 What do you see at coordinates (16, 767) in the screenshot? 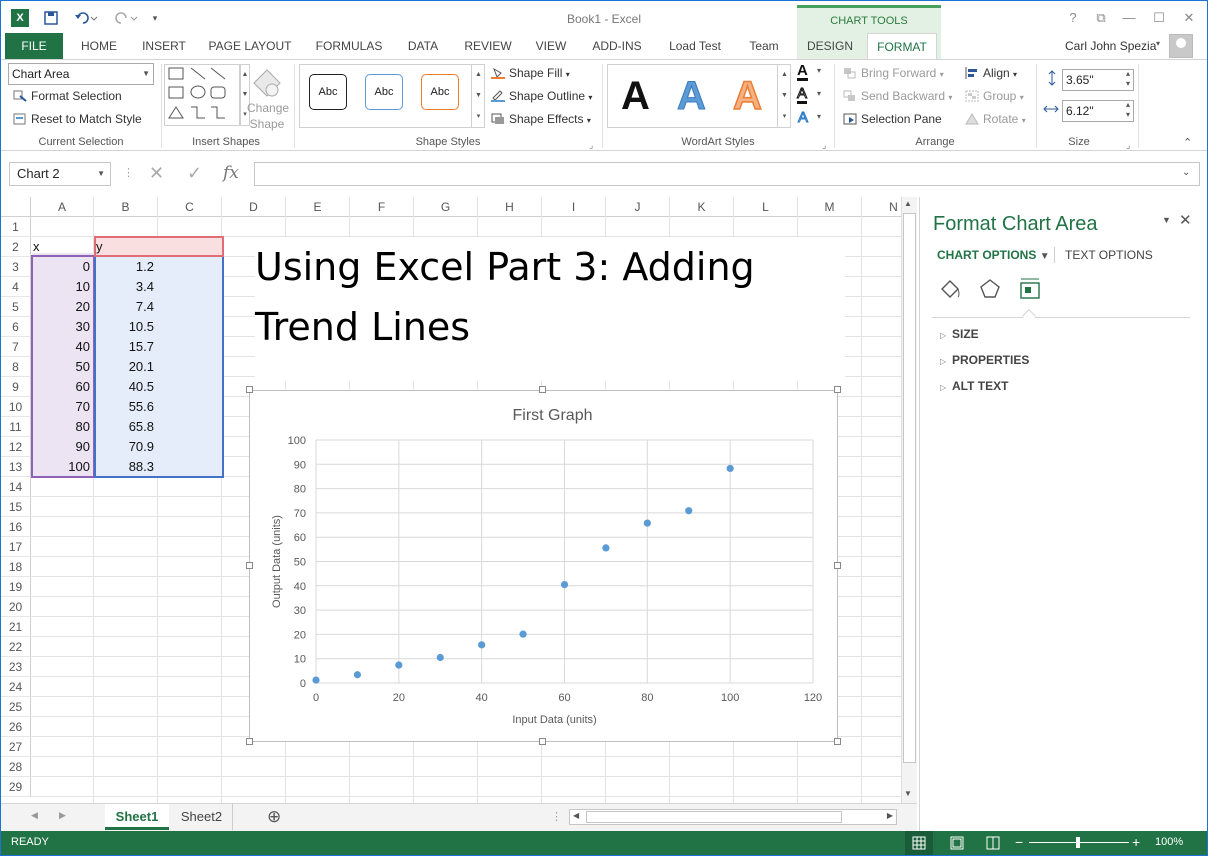
I see `row-header-28: 28` at bounding box center [16, 767].